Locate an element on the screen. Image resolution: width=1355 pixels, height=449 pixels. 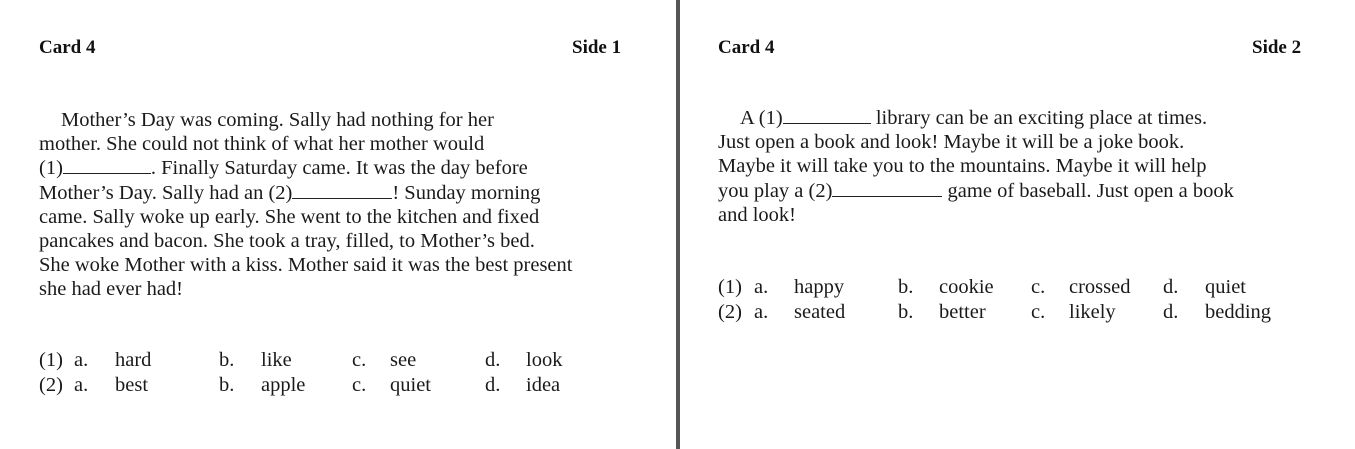
passage-line: and look! is located at coordinates (757, 214).